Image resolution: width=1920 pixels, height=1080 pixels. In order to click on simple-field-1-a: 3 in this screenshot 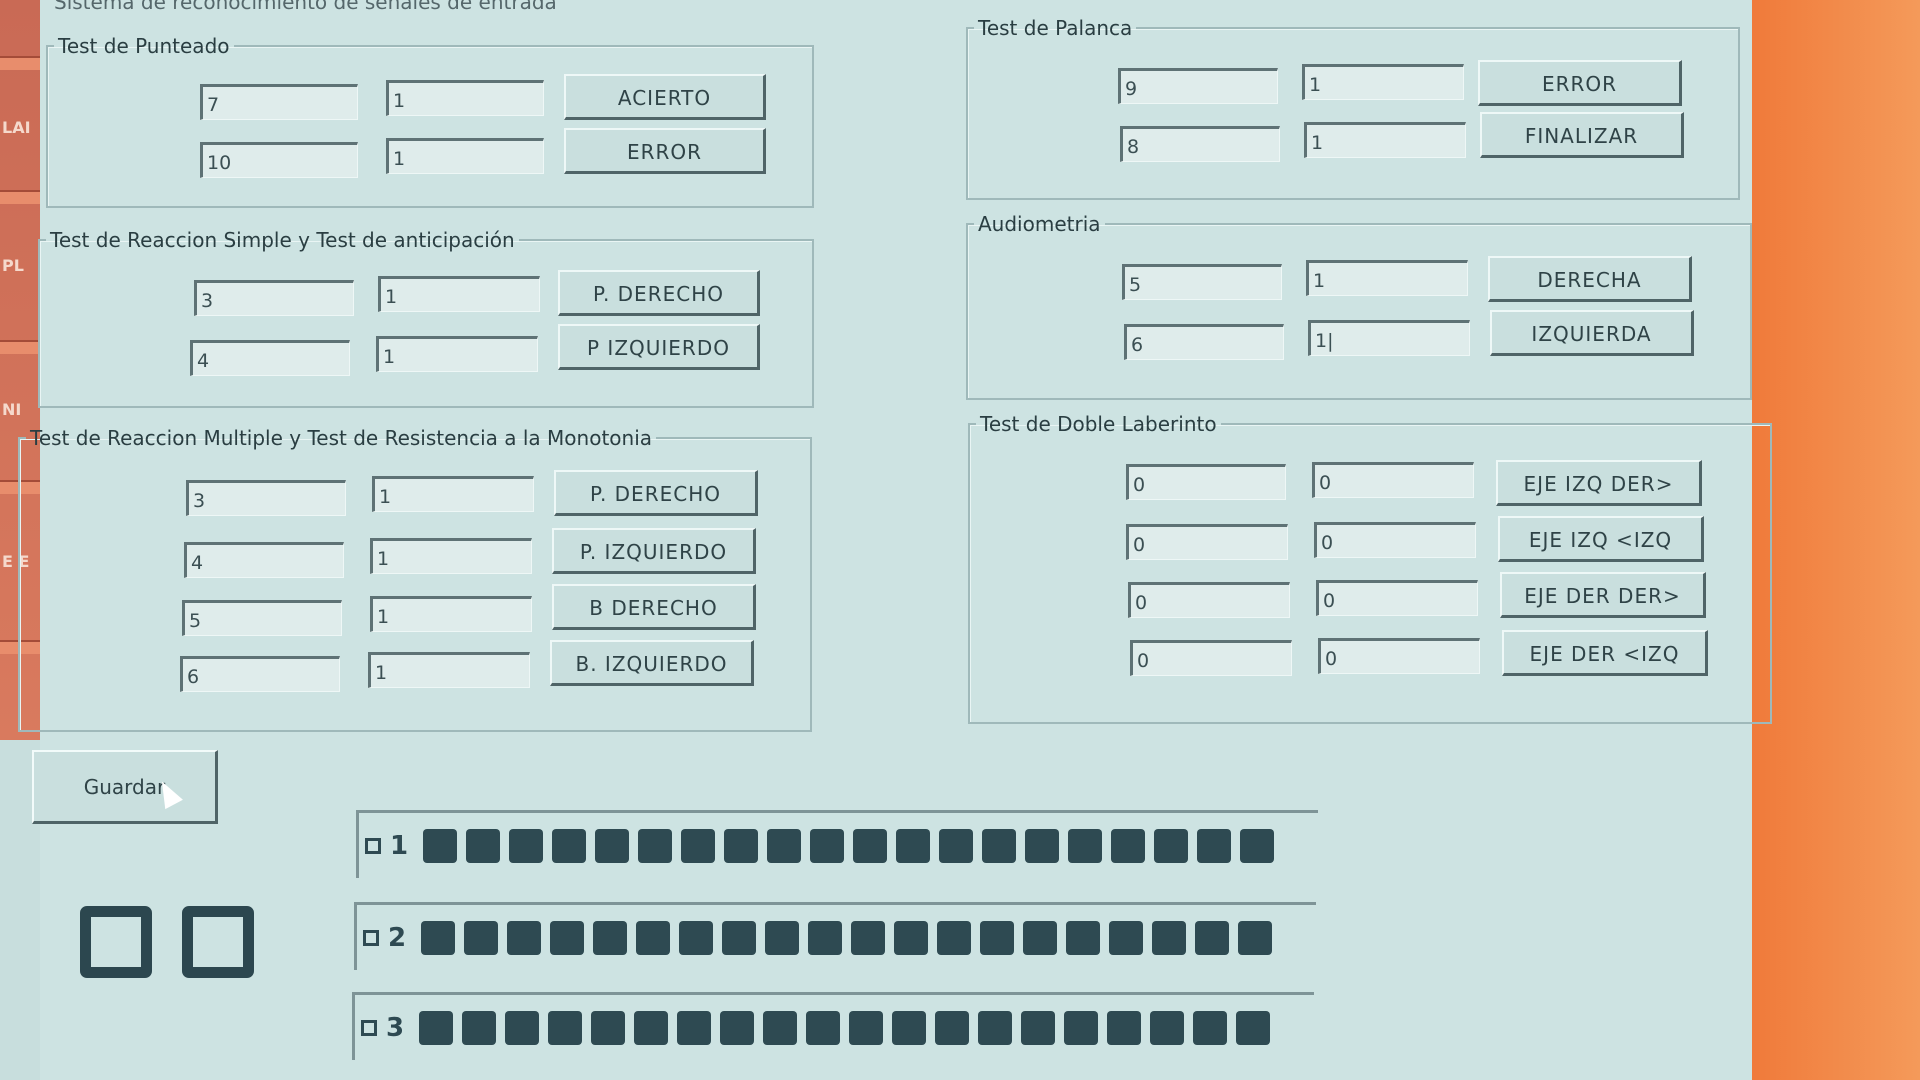, I will do `click(274, 298)`.